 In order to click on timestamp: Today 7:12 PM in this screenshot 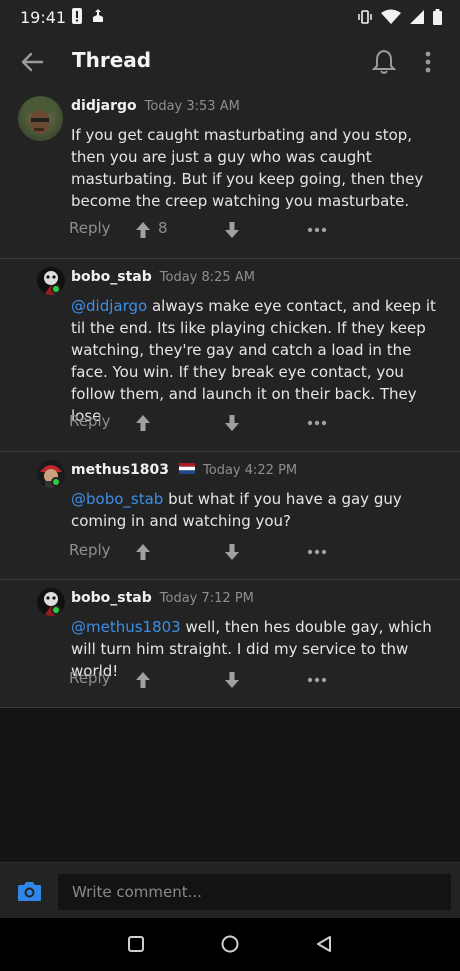, I will do `click(206, 598)`.